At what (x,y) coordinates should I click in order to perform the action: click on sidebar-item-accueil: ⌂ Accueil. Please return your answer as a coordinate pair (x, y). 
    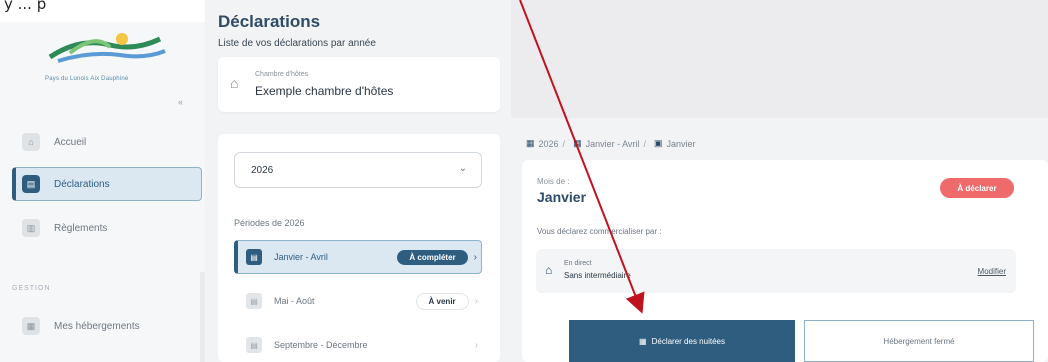
    Looking at the image, I should click on (107, 142).